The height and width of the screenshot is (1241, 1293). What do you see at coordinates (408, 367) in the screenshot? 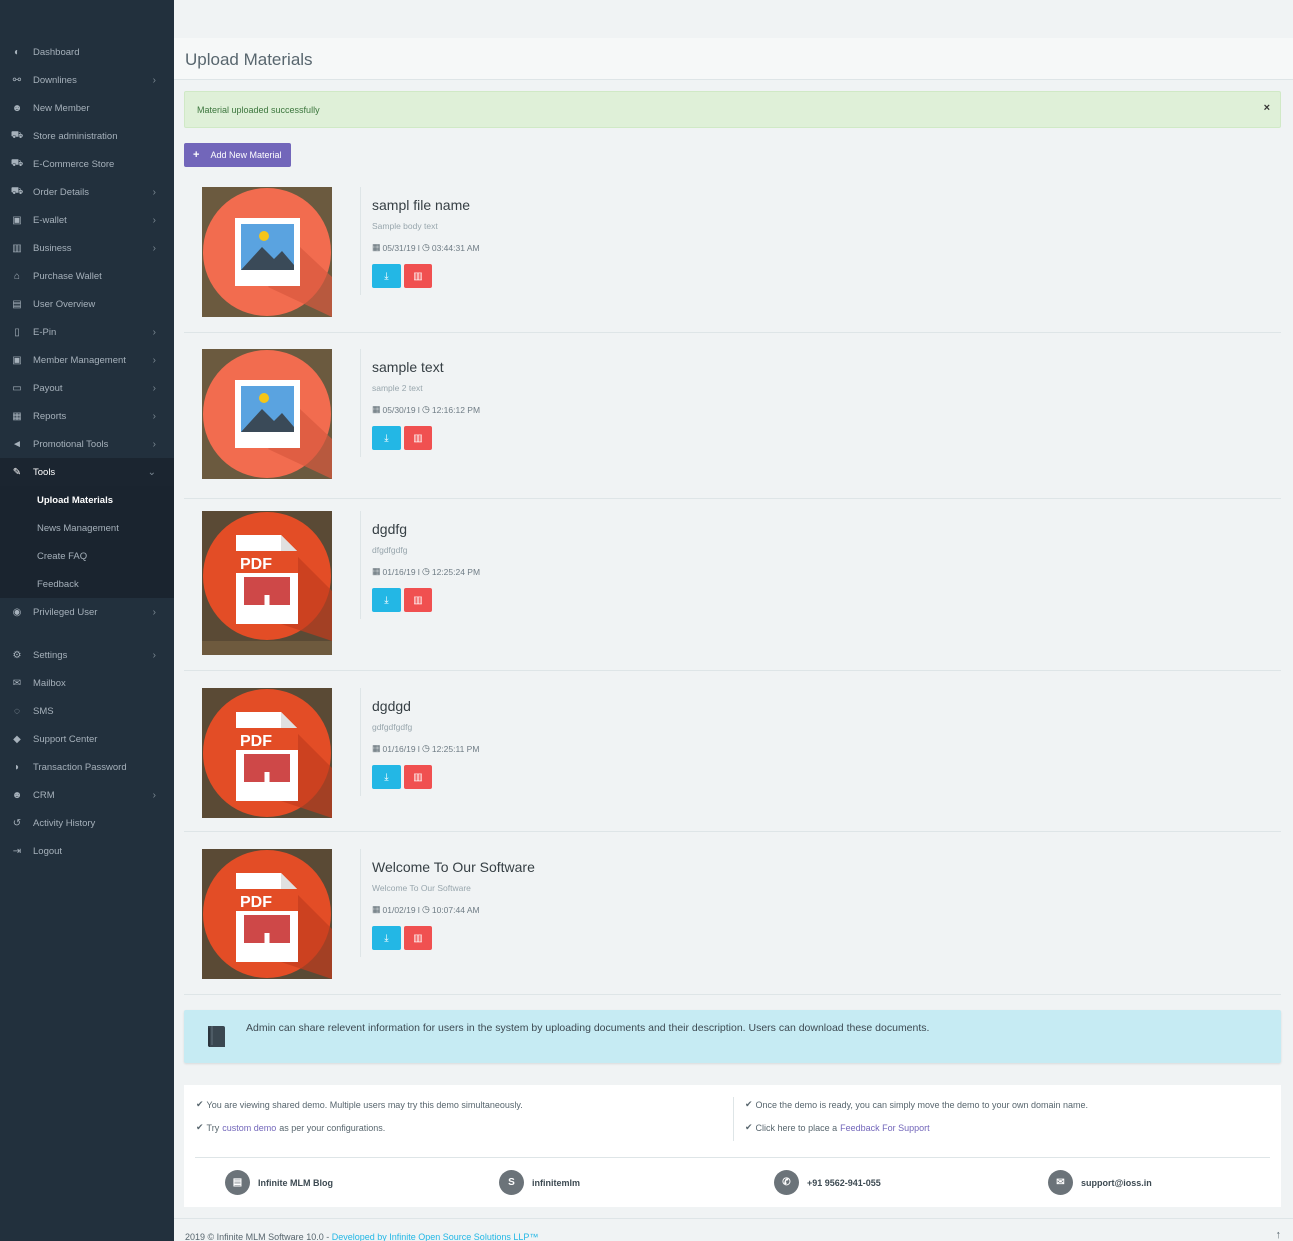
I see `material-title: sample text` at bounding box center [408, 367].